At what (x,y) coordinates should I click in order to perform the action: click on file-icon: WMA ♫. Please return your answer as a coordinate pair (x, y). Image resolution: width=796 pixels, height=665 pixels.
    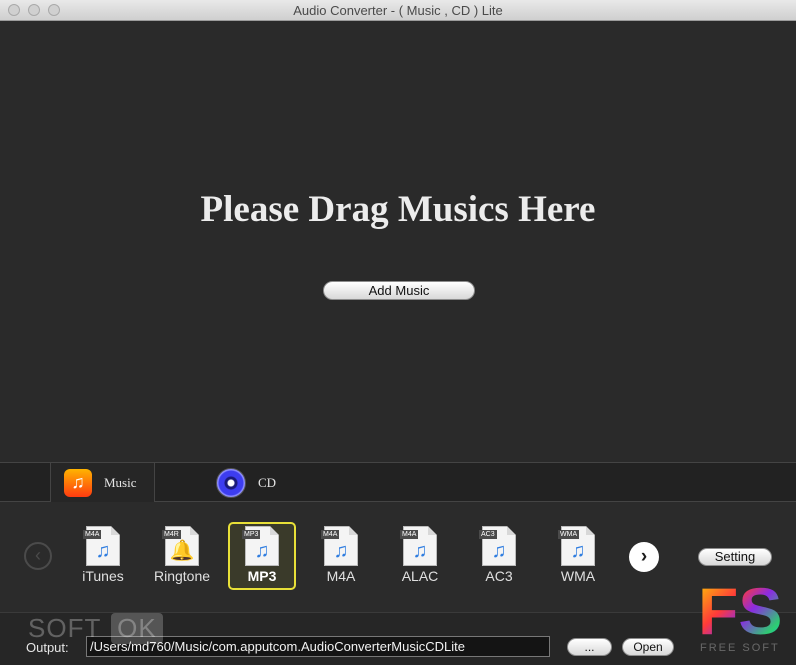
    Looking at the image, I should click on (576, 546).